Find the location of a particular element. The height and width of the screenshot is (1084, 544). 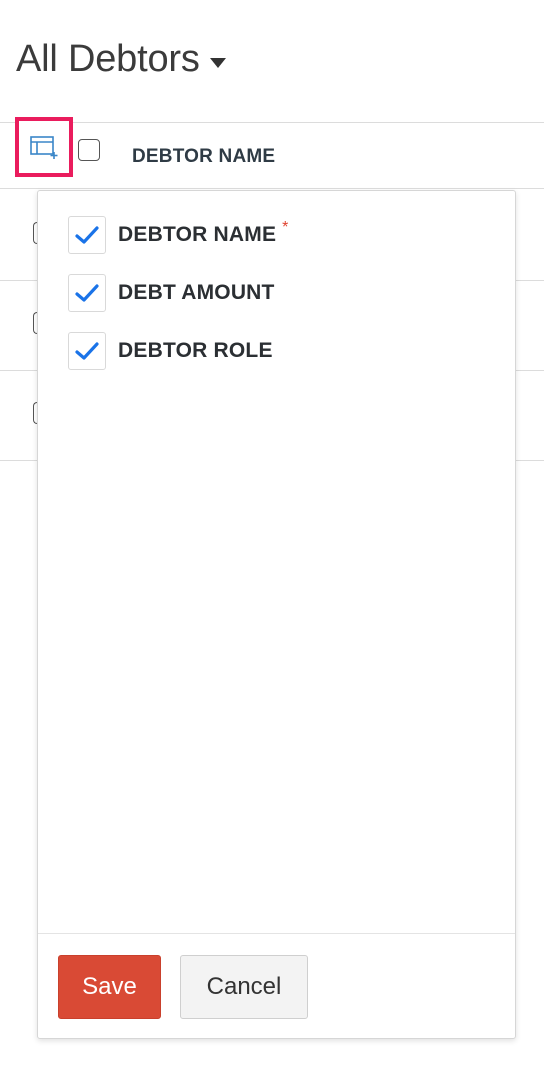

select-all-checkbox is located at coordinates (89, 150).